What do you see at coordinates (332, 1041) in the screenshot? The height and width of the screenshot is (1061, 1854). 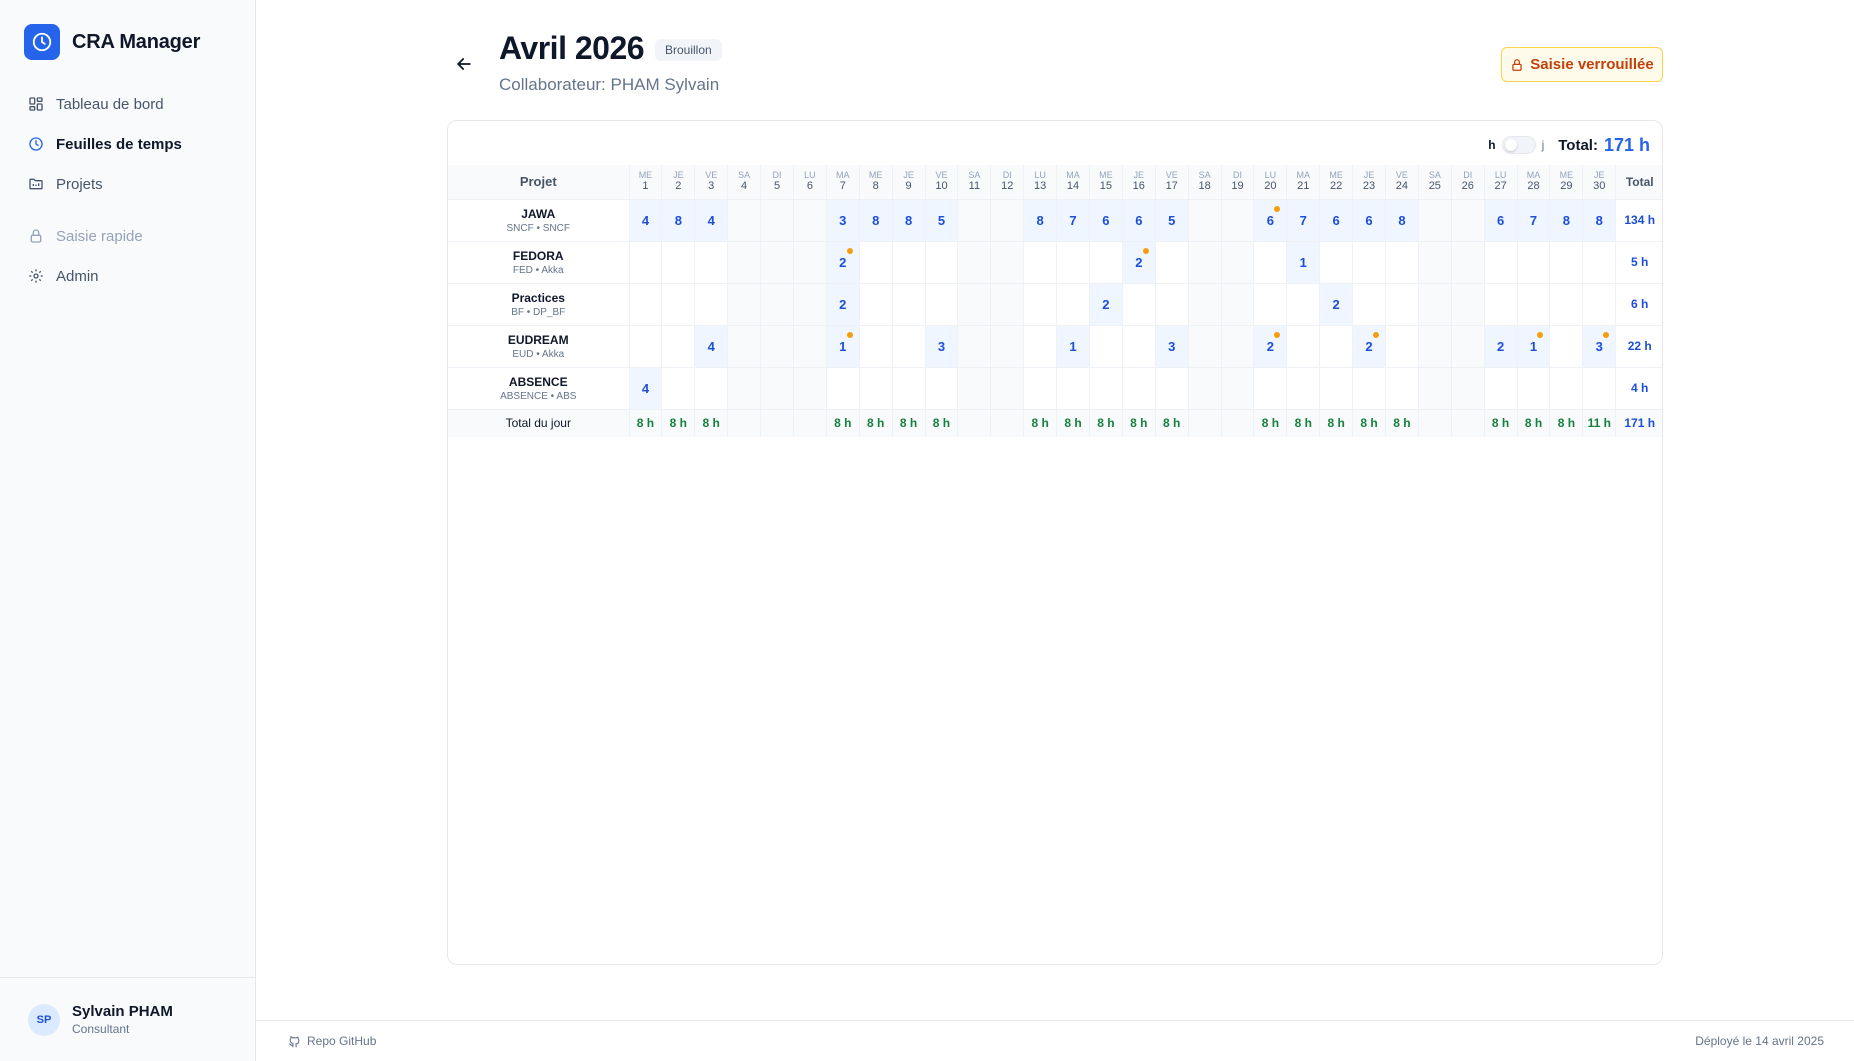 I see `repo-link: Repo GitHub` at bounding box center [332, 1041].